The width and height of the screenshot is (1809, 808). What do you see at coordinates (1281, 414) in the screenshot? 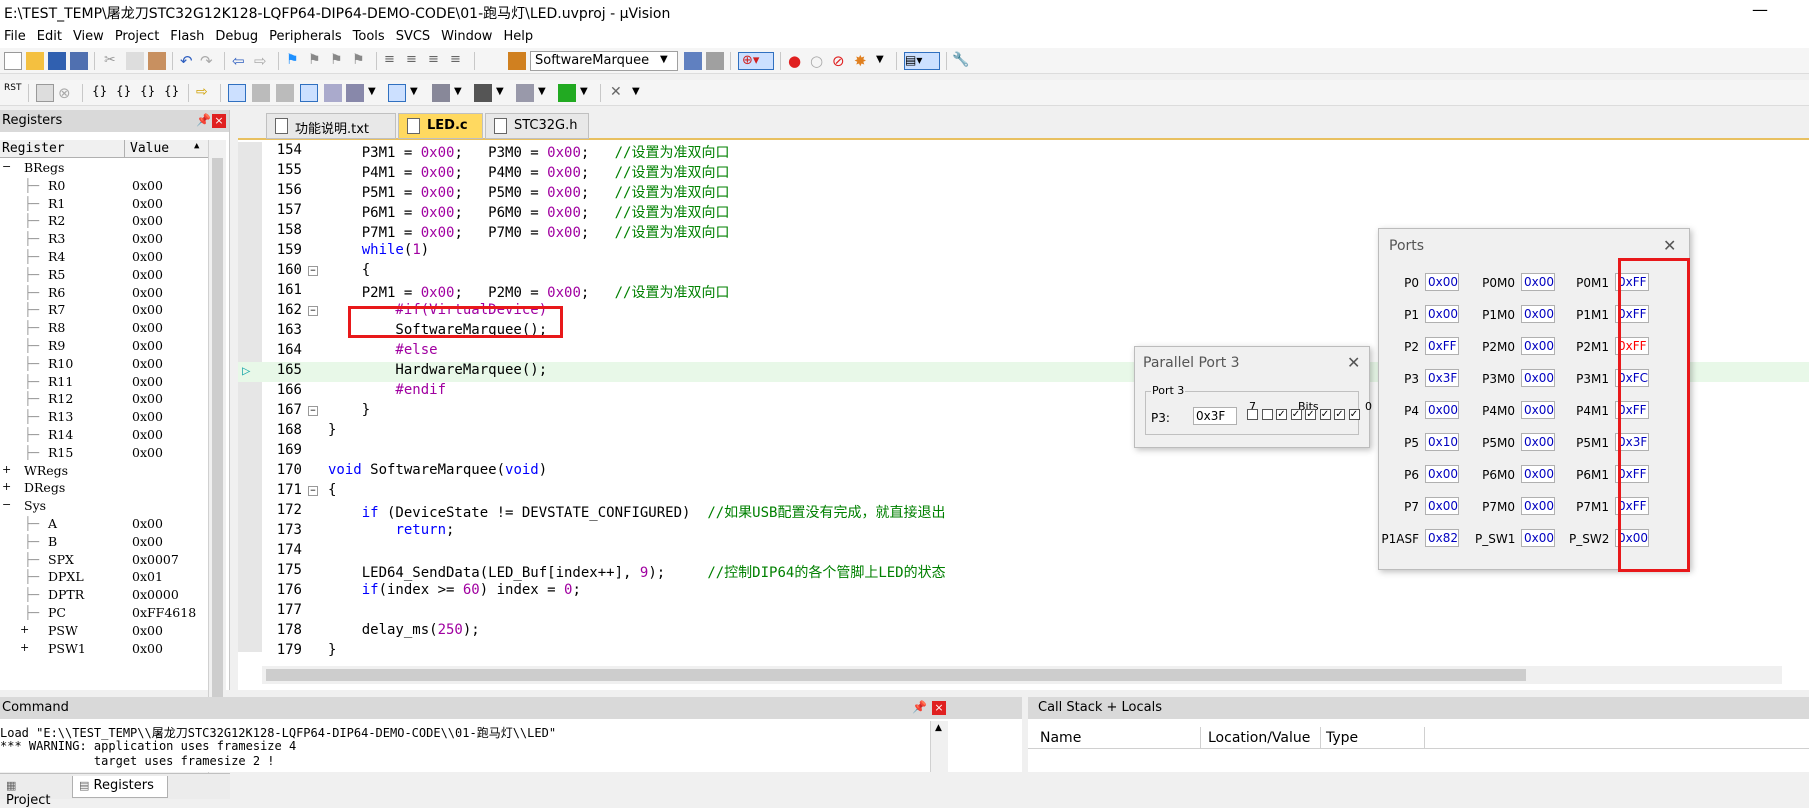
I see `p3-bit-5-checkbox: ✓` at bounding box center [1281, 414].